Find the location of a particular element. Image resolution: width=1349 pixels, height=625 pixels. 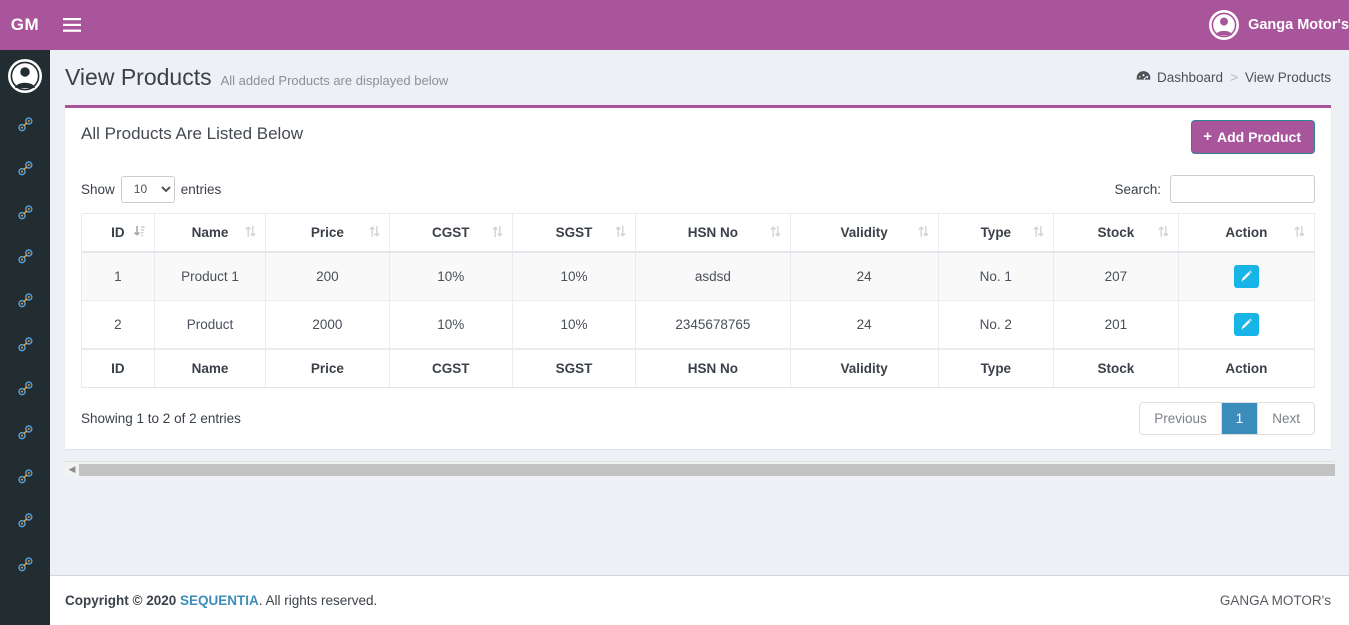

cell-cgst: 10% is located at coordinates (450, 276).